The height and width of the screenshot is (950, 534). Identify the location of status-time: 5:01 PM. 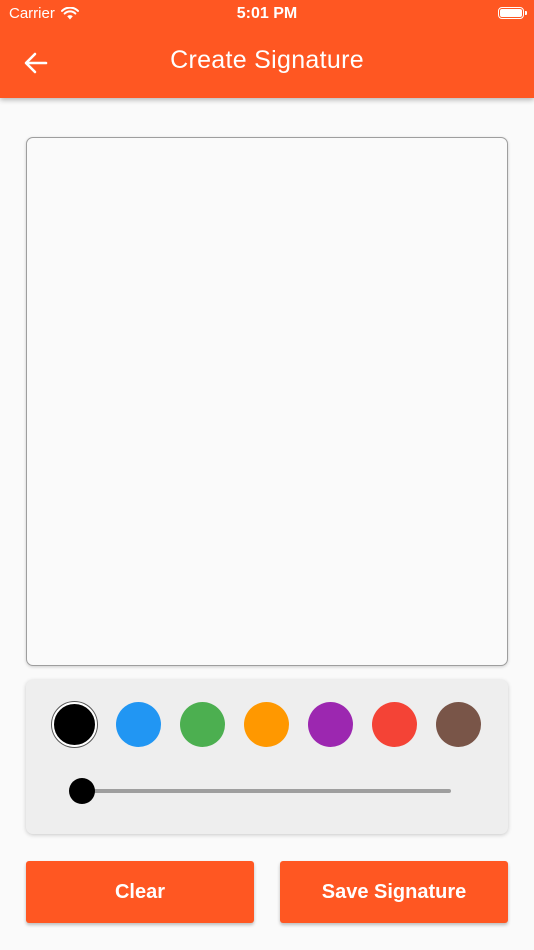
(267, 13).